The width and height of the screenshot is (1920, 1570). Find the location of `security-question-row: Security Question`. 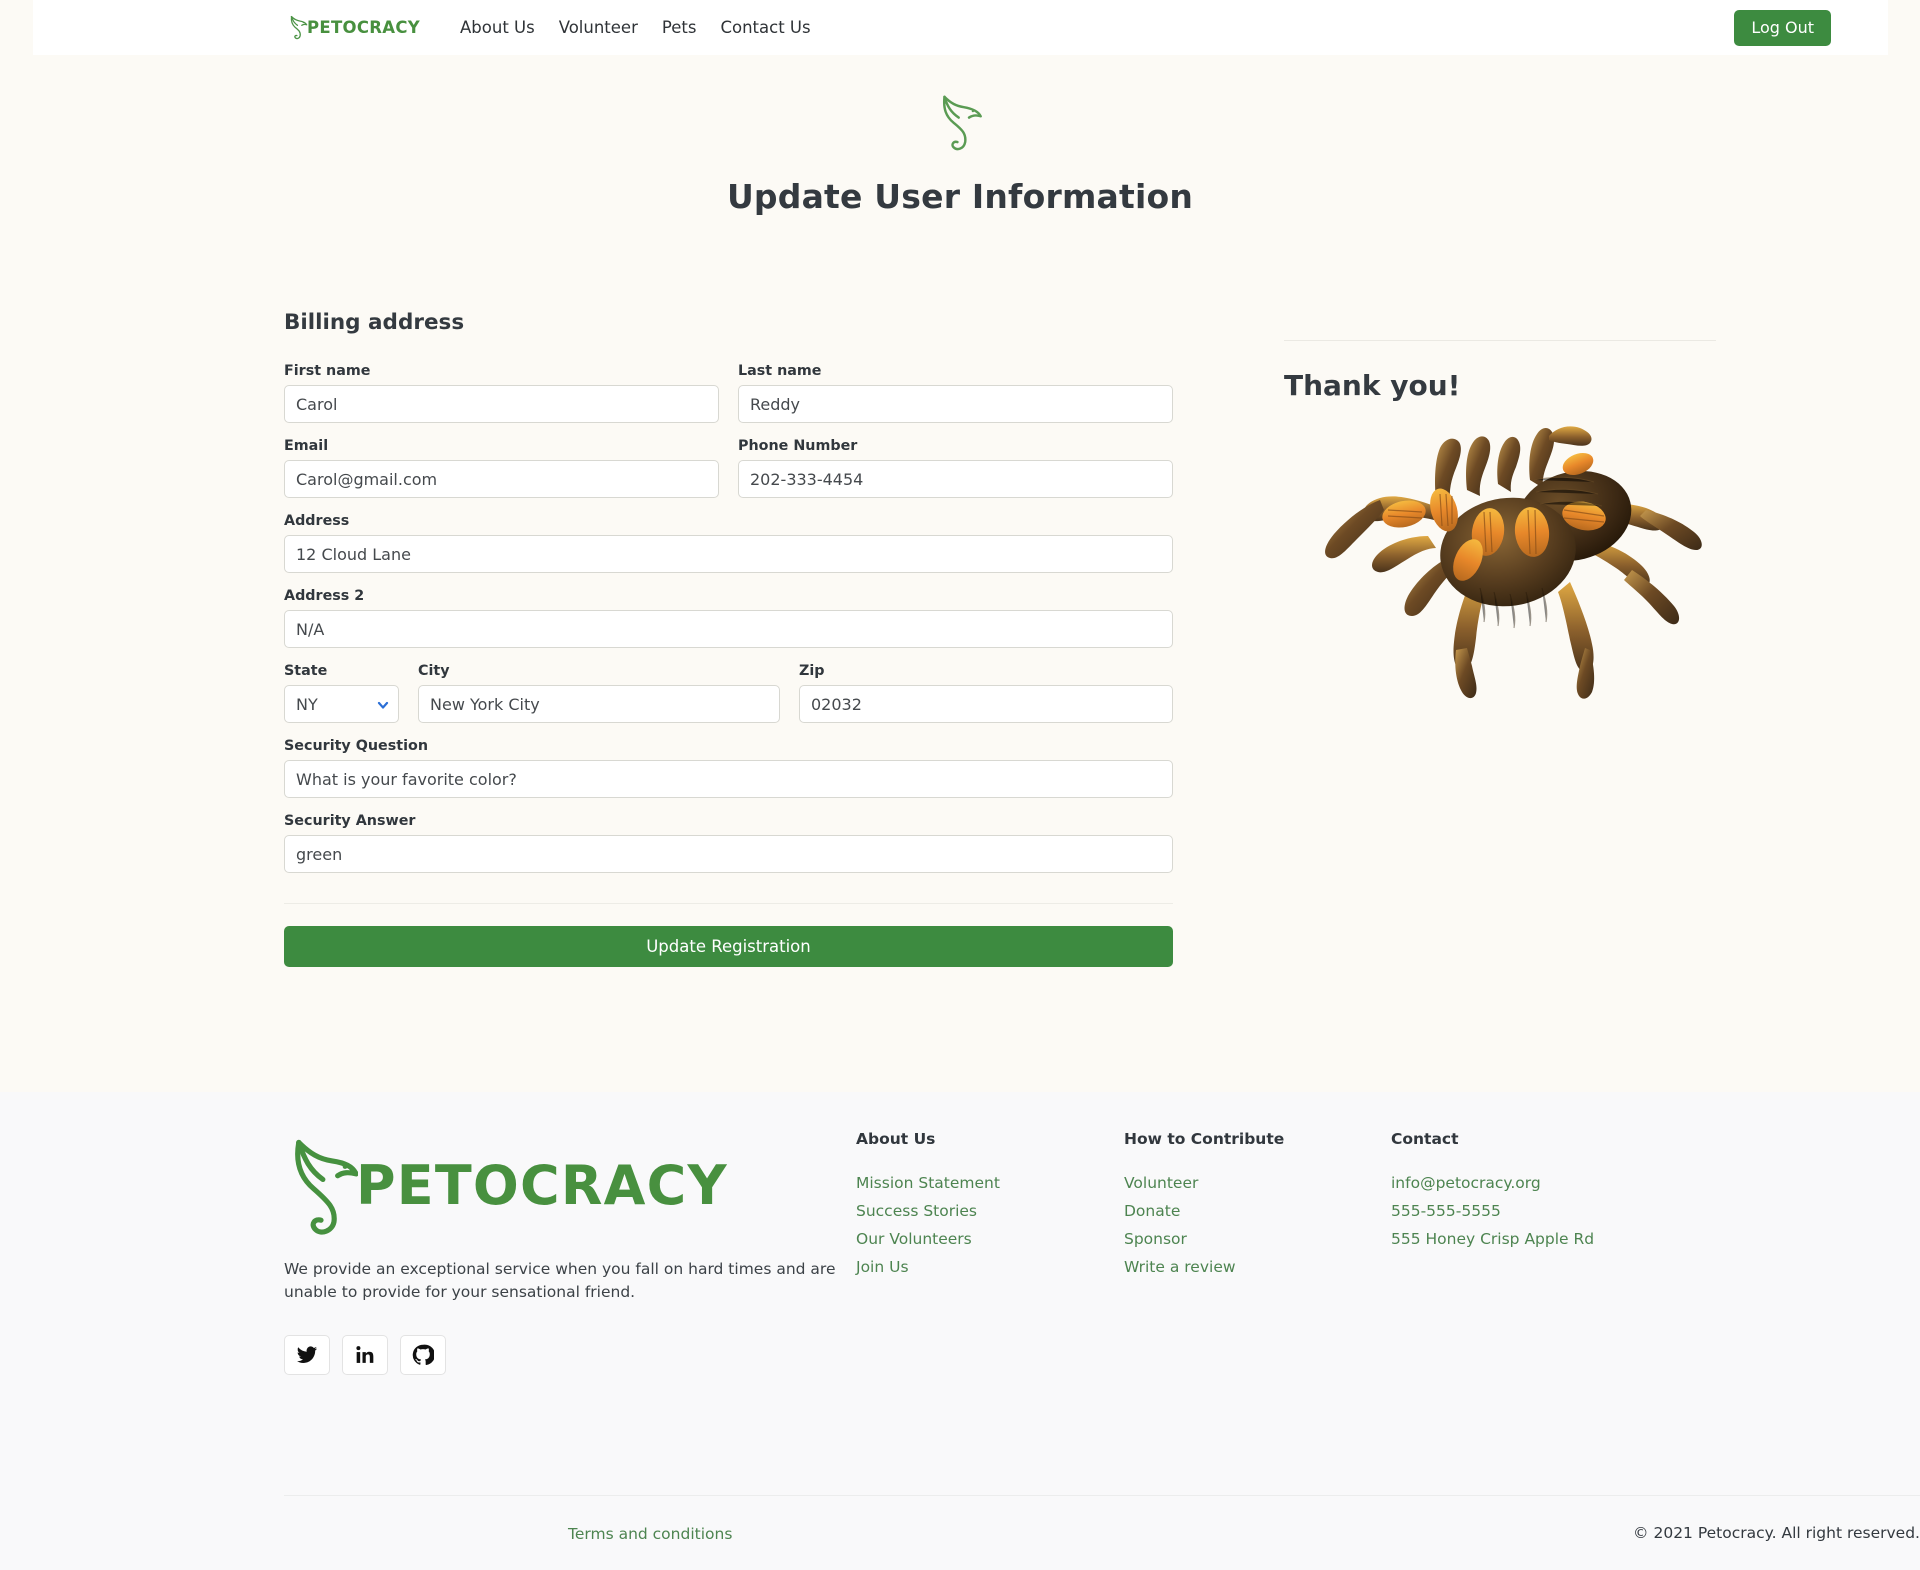

security-question-row: Security Question is located at coordinates (728, 768).